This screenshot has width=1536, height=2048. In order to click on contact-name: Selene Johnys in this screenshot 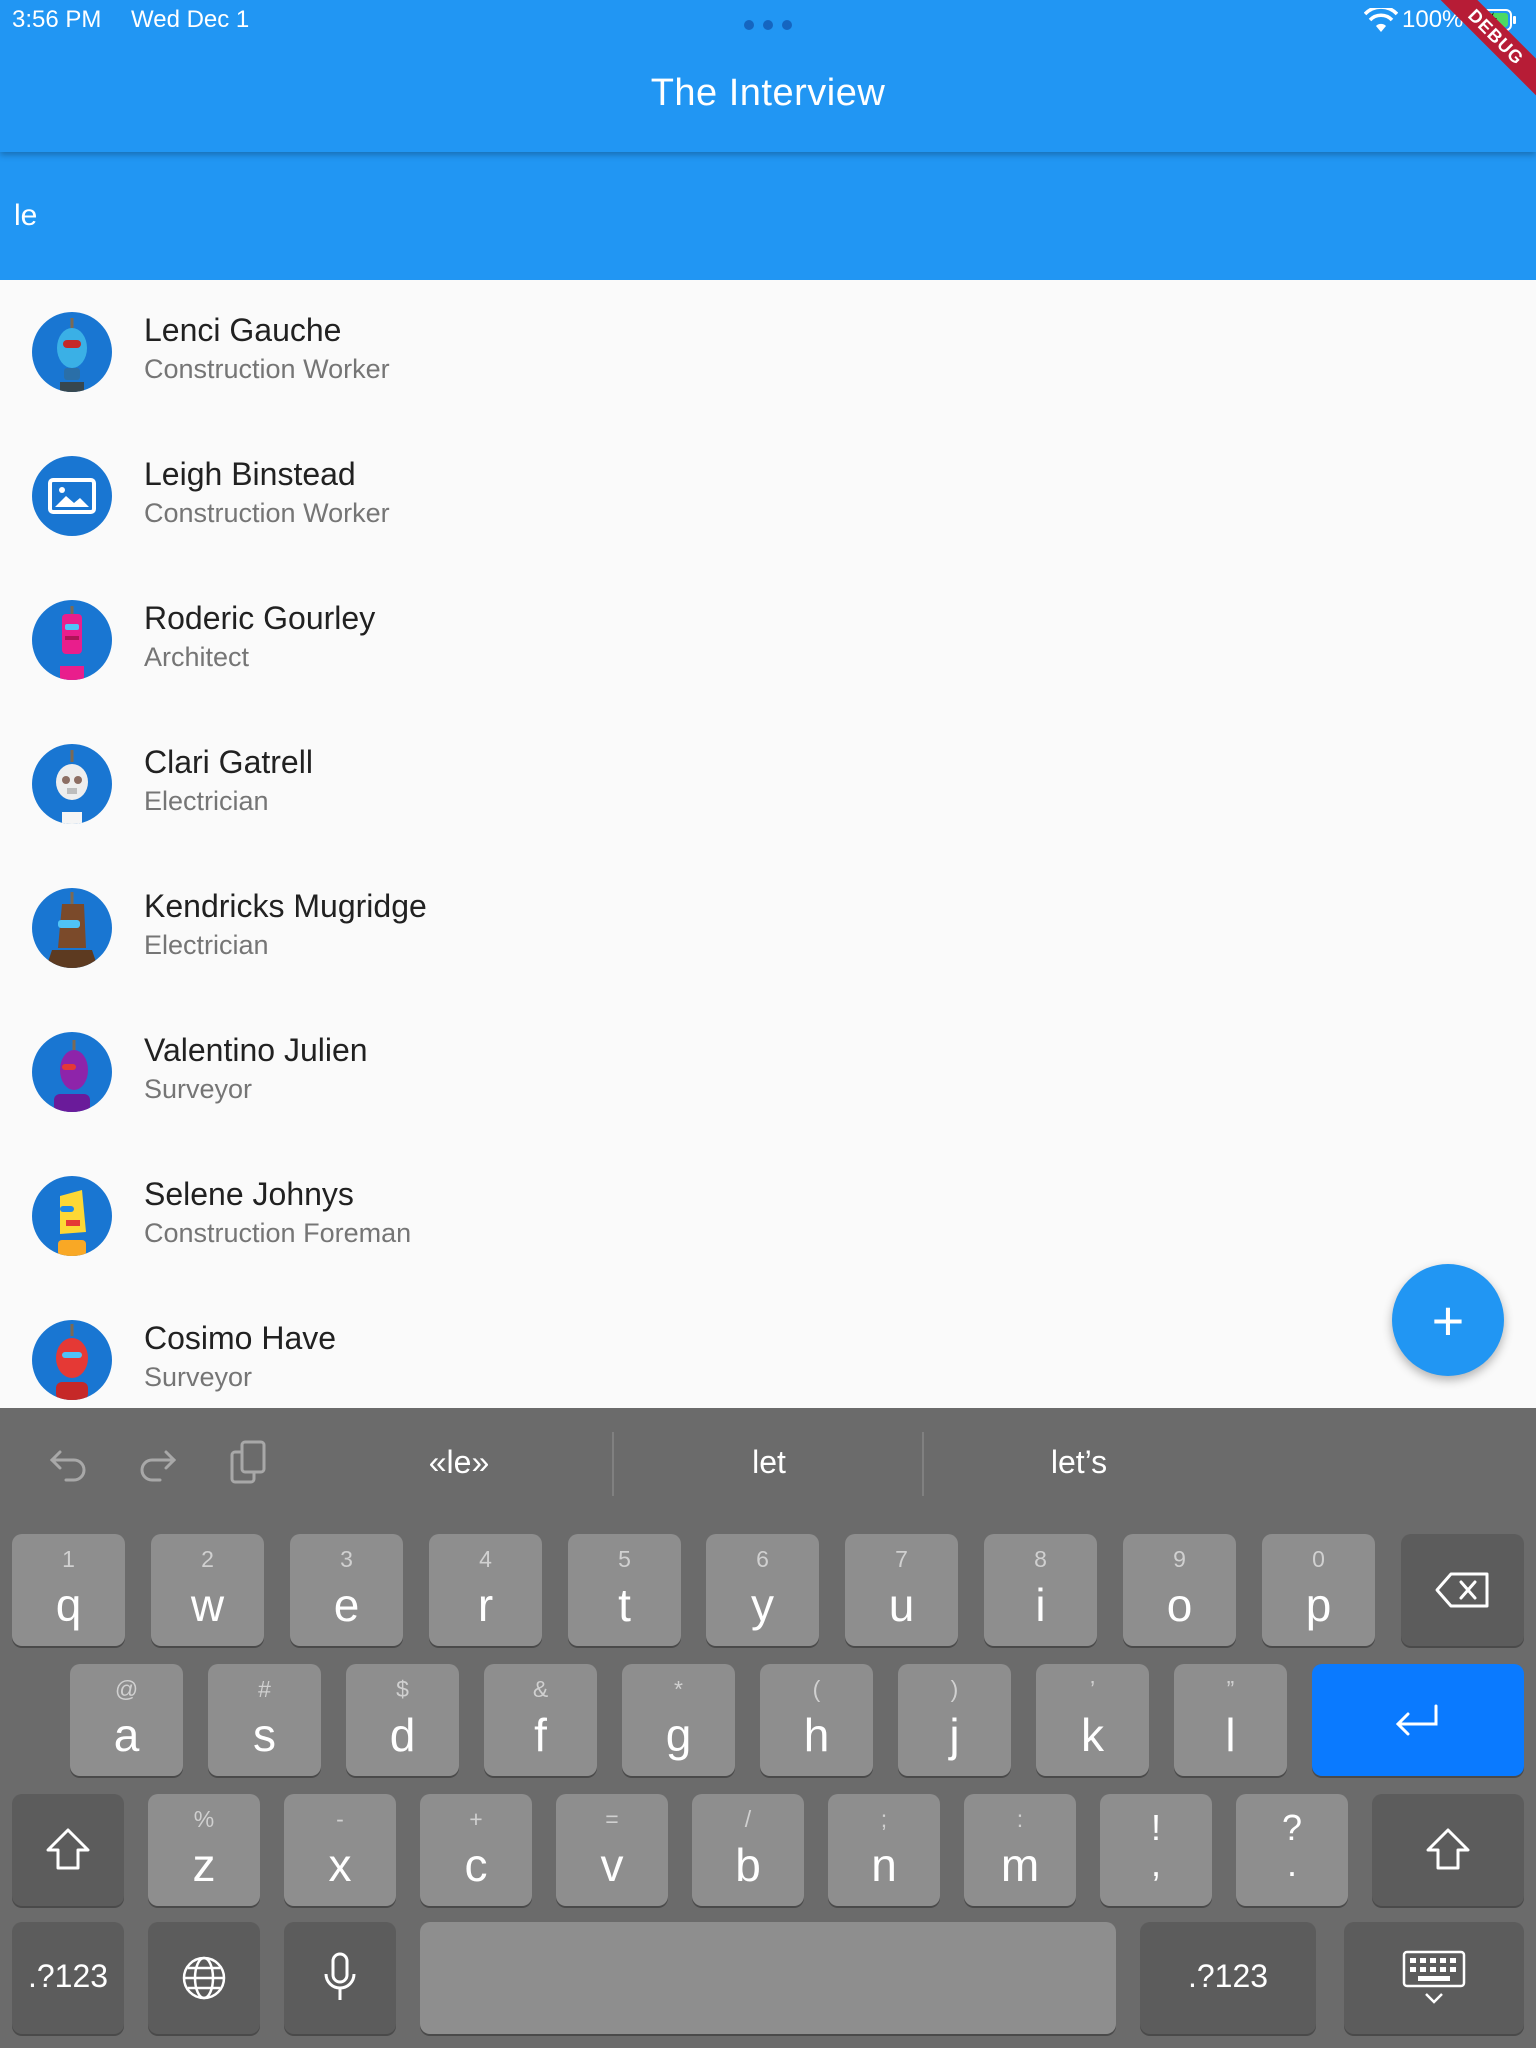, I will do `click(249, 1194)`.